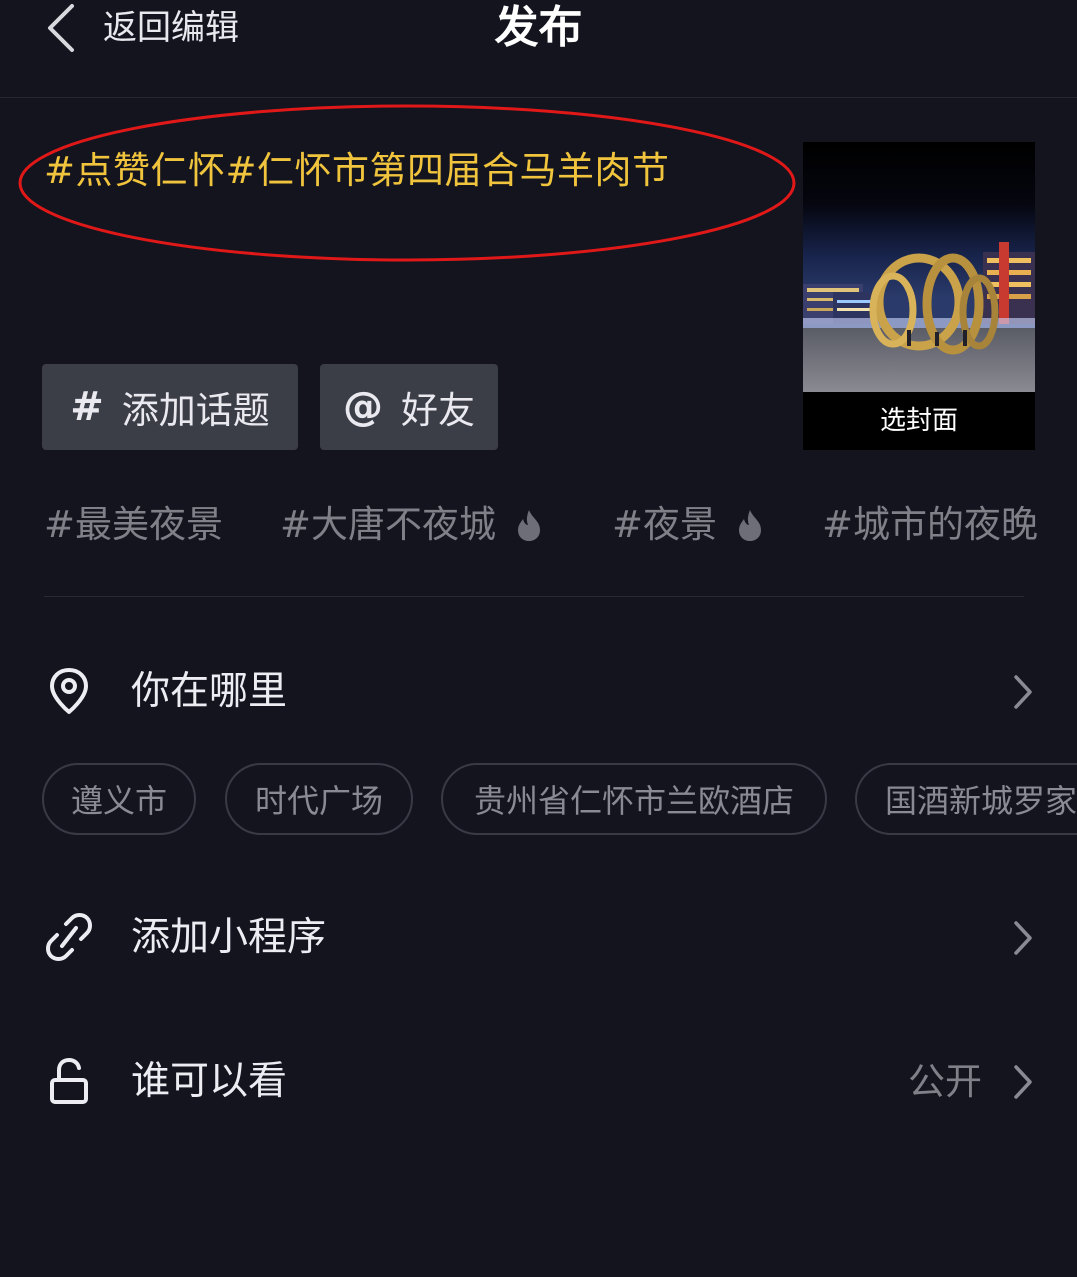 The height and width of the screenshot is (1277, 1077). What do you see at coordinates (363, 407) in the screenshot?
I see `at-icon: @` at bounding box center [363, 407].